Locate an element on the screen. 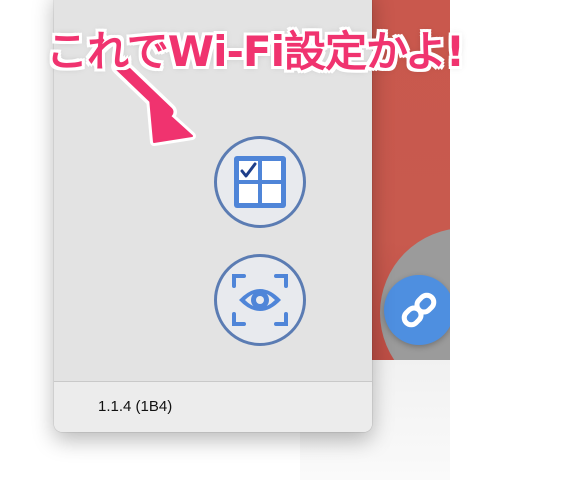  grid-check-icon is located at coordinates (260, 182).